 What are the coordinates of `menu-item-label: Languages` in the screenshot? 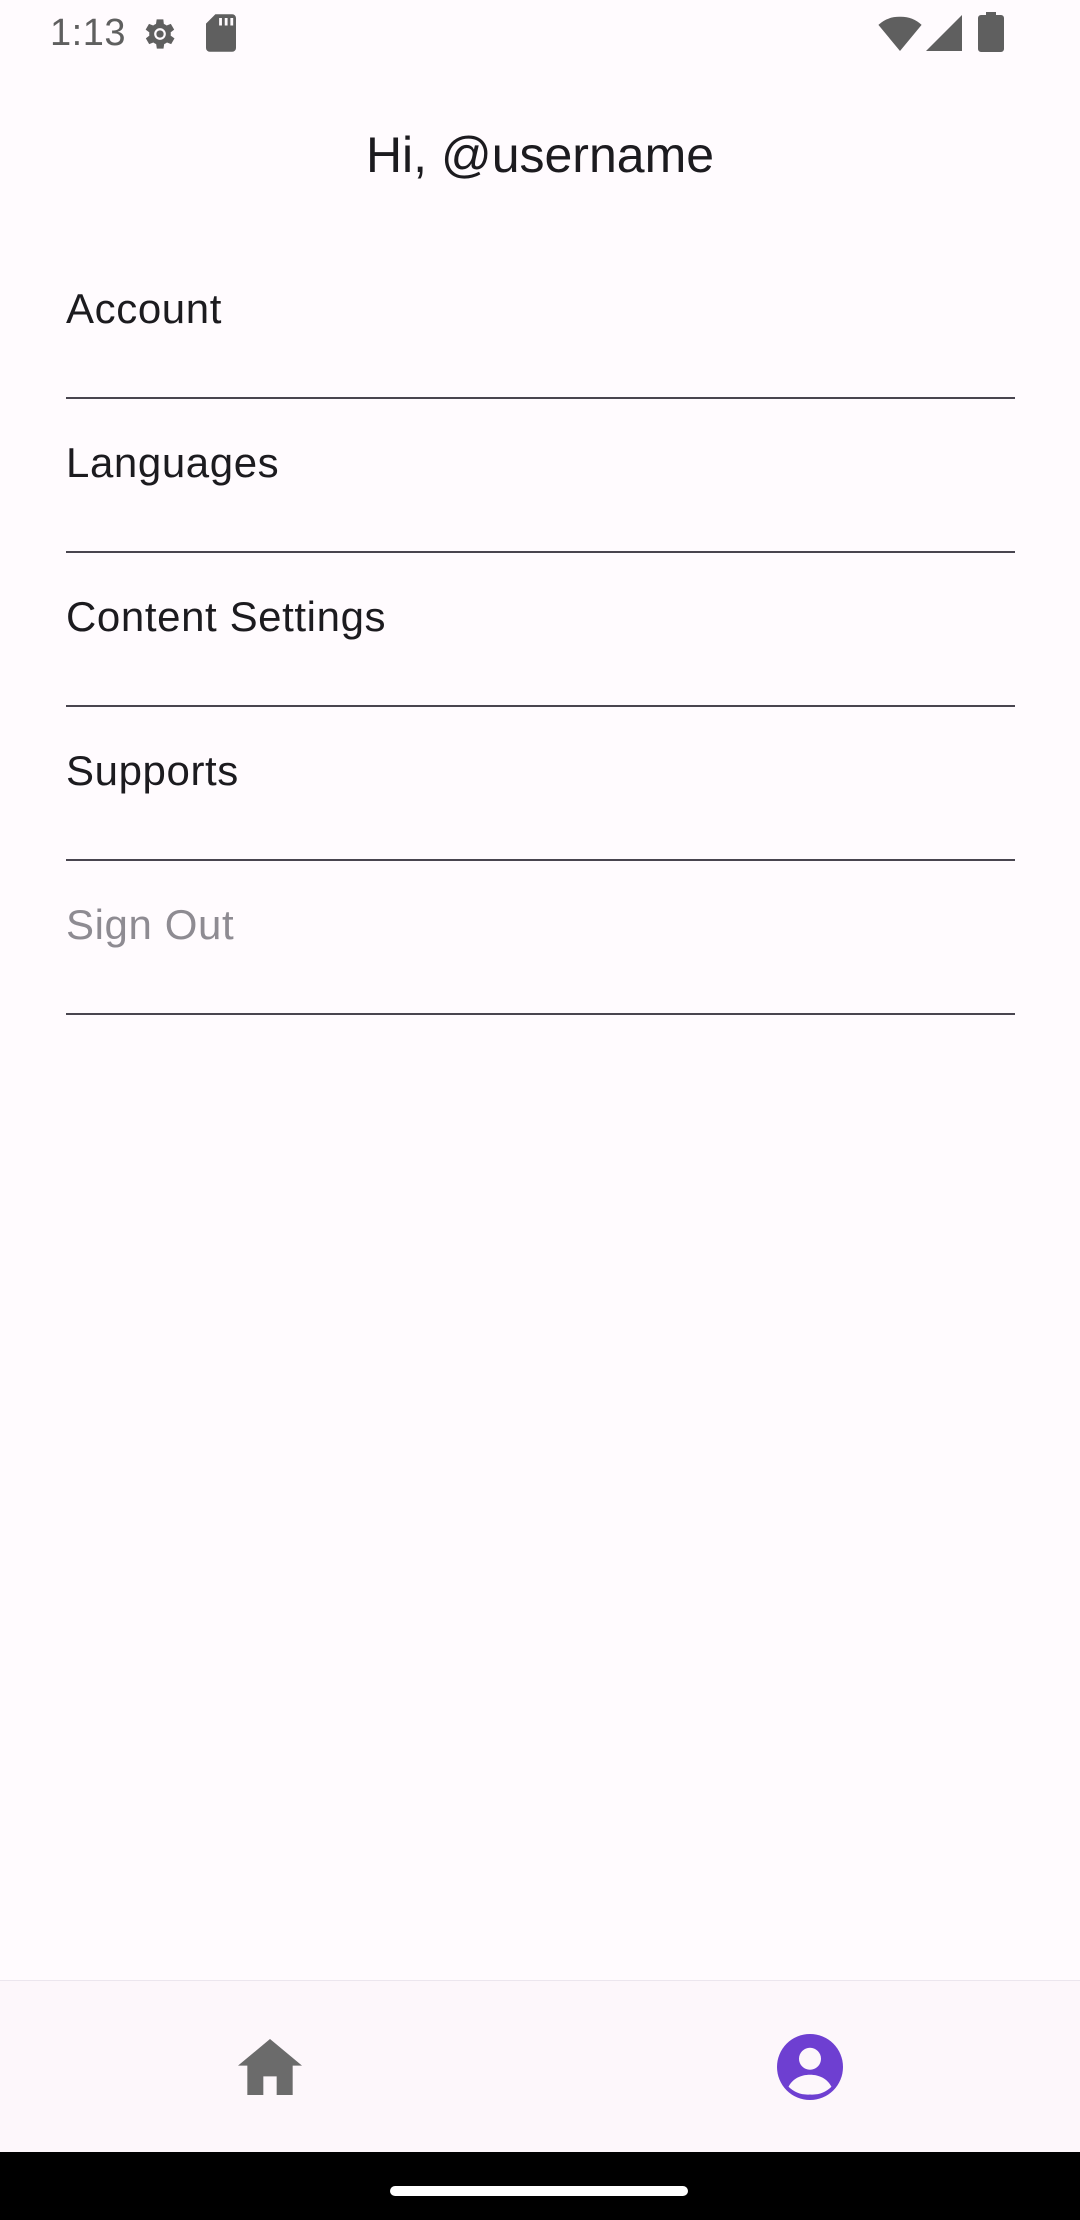 It's located at (173, 462).